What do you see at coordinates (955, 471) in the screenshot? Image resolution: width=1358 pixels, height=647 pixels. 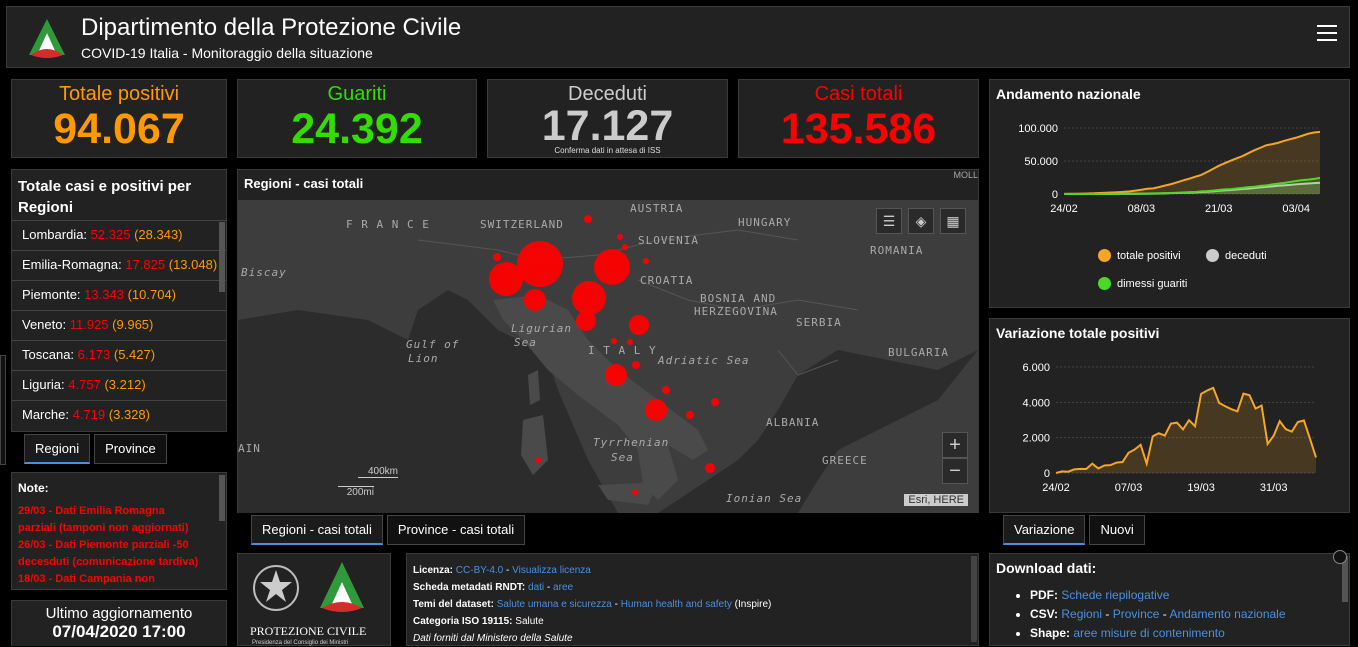 I see `zoom-out-button: −` at bounding box center [955, 471].